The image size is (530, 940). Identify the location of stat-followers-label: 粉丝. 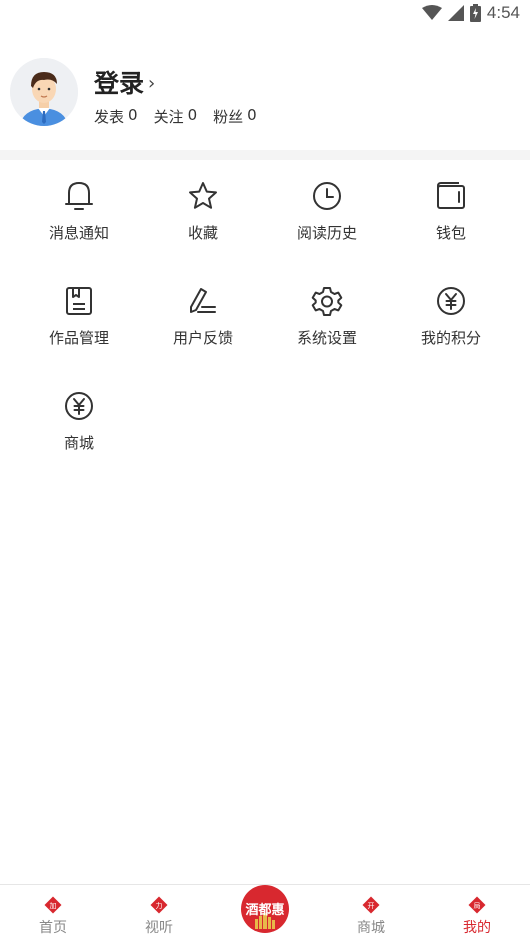
(228, 117).